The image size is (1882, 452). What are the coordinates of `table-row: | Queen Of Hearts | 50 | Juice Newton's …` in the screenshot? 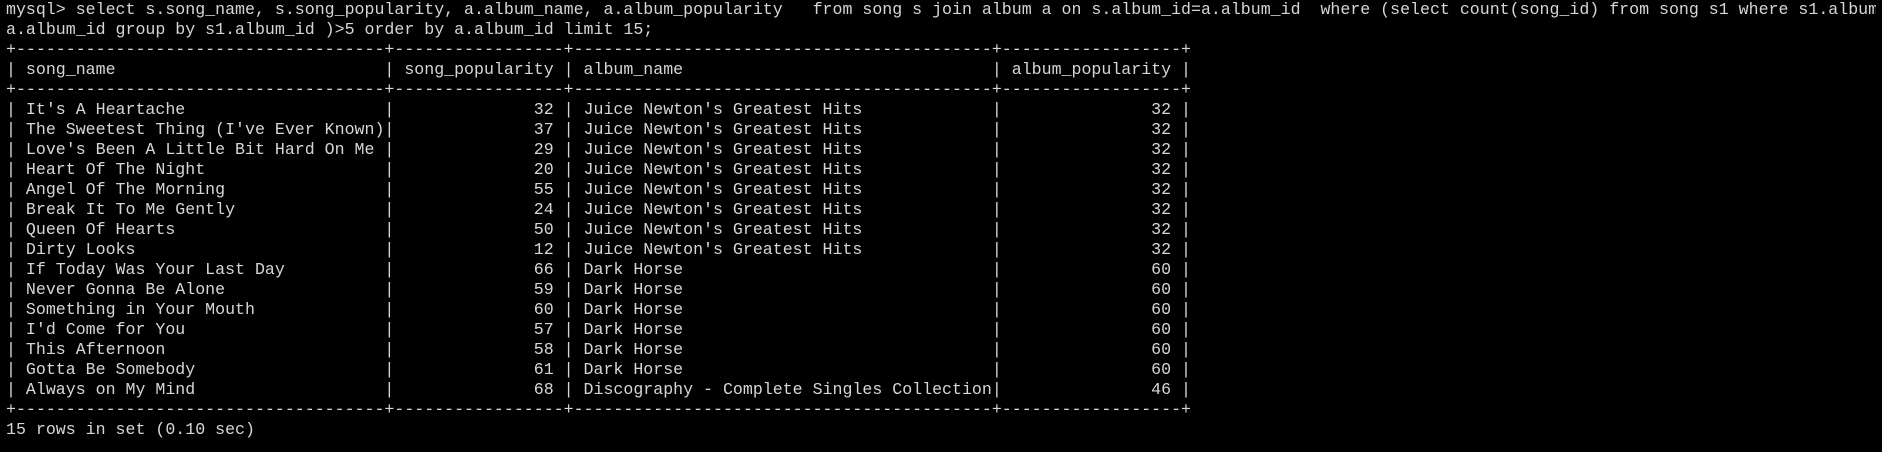 It's located at (598, 229).